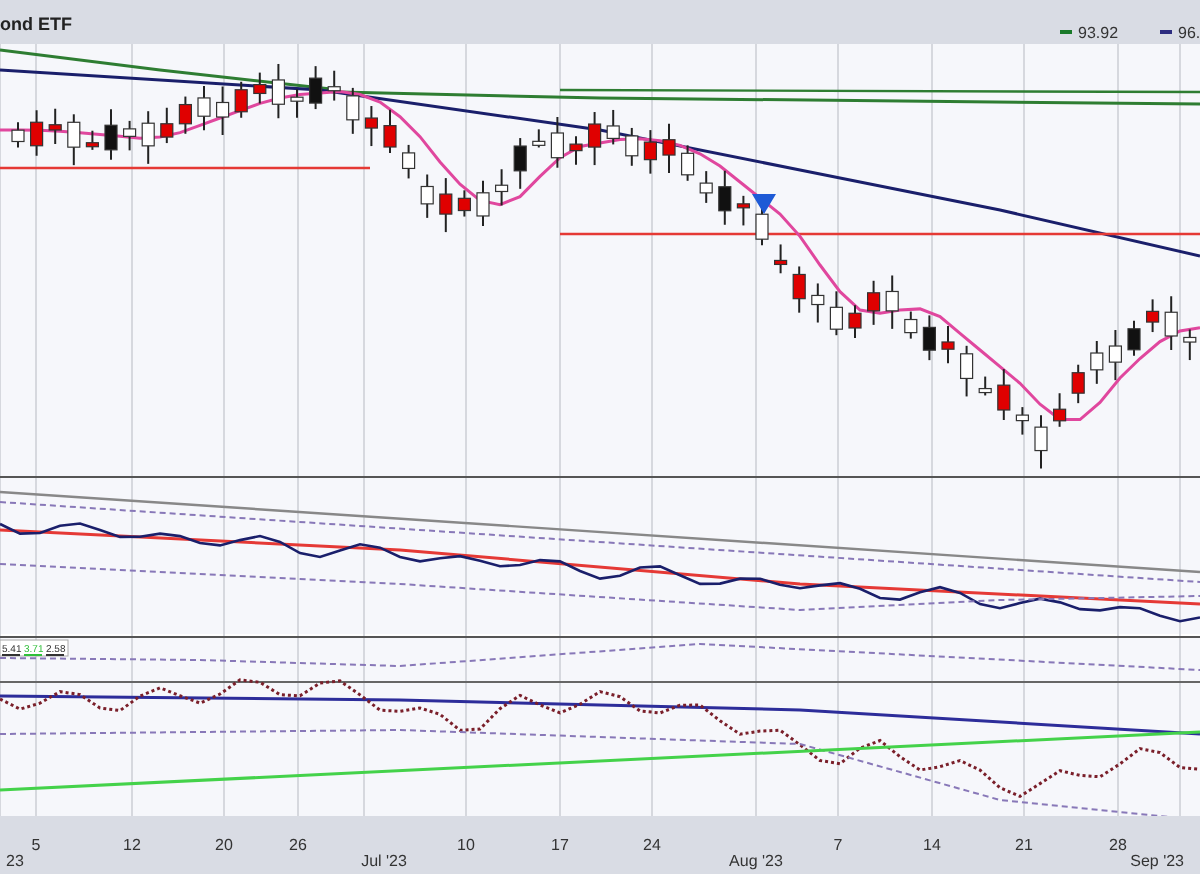 This screenshot has height=874, width=1200. What do you see at coordinates (1189, 33) in the screenshot?
I see `price-label: 96.` at bounding box center [1189, 33].